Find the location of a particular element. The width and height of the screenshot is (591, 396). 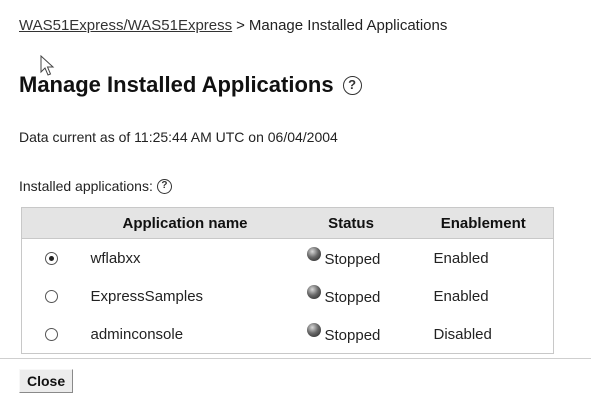

column-header-status: Status is located at coordinates (351, 223).